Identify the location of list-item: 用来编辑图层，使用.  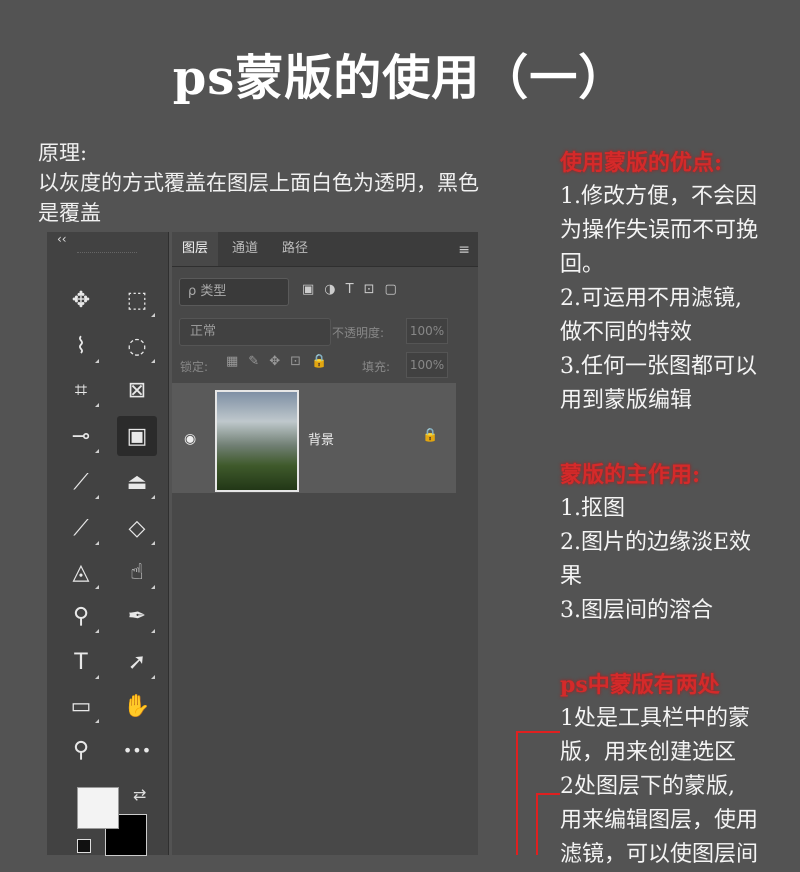
(659, 820).